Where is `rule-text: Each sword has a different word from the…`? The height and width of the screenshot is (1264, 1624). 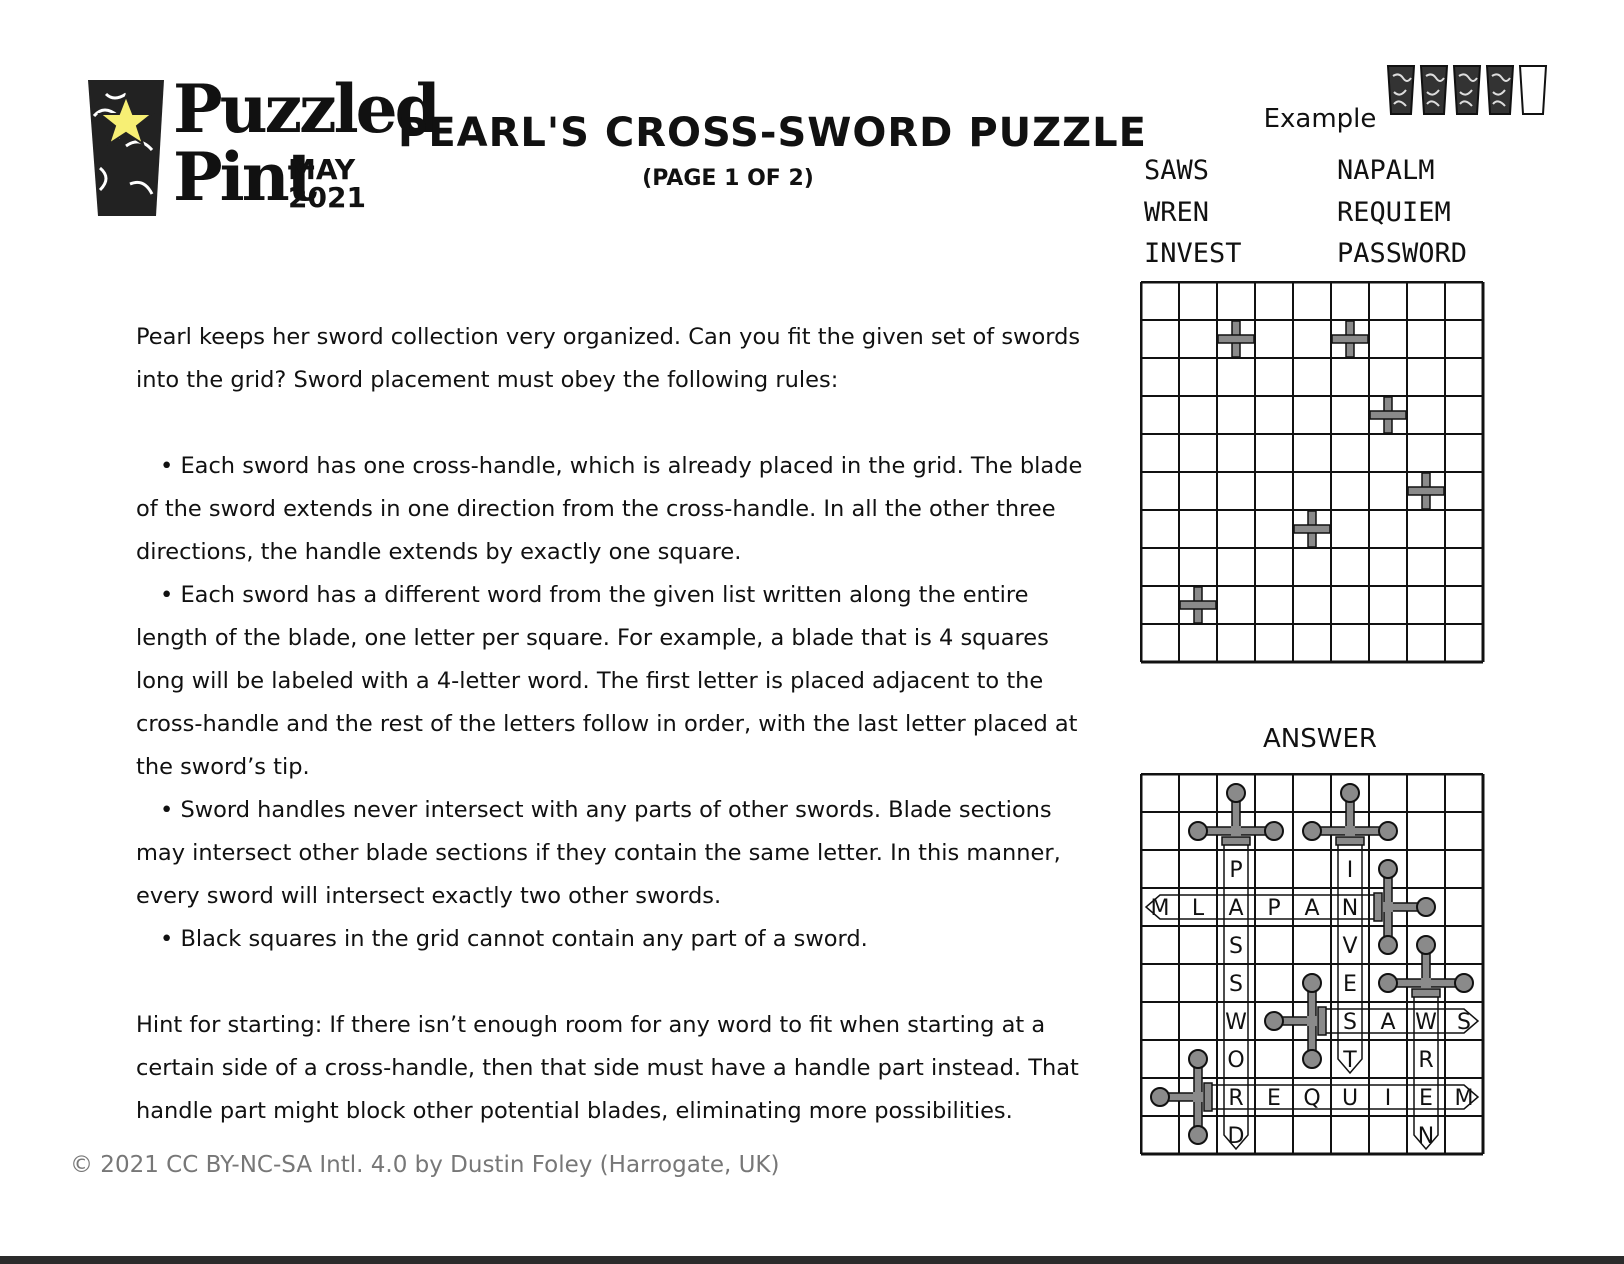 rule-text: Each sword has a different word from the… is located at coordinates (607, 681).